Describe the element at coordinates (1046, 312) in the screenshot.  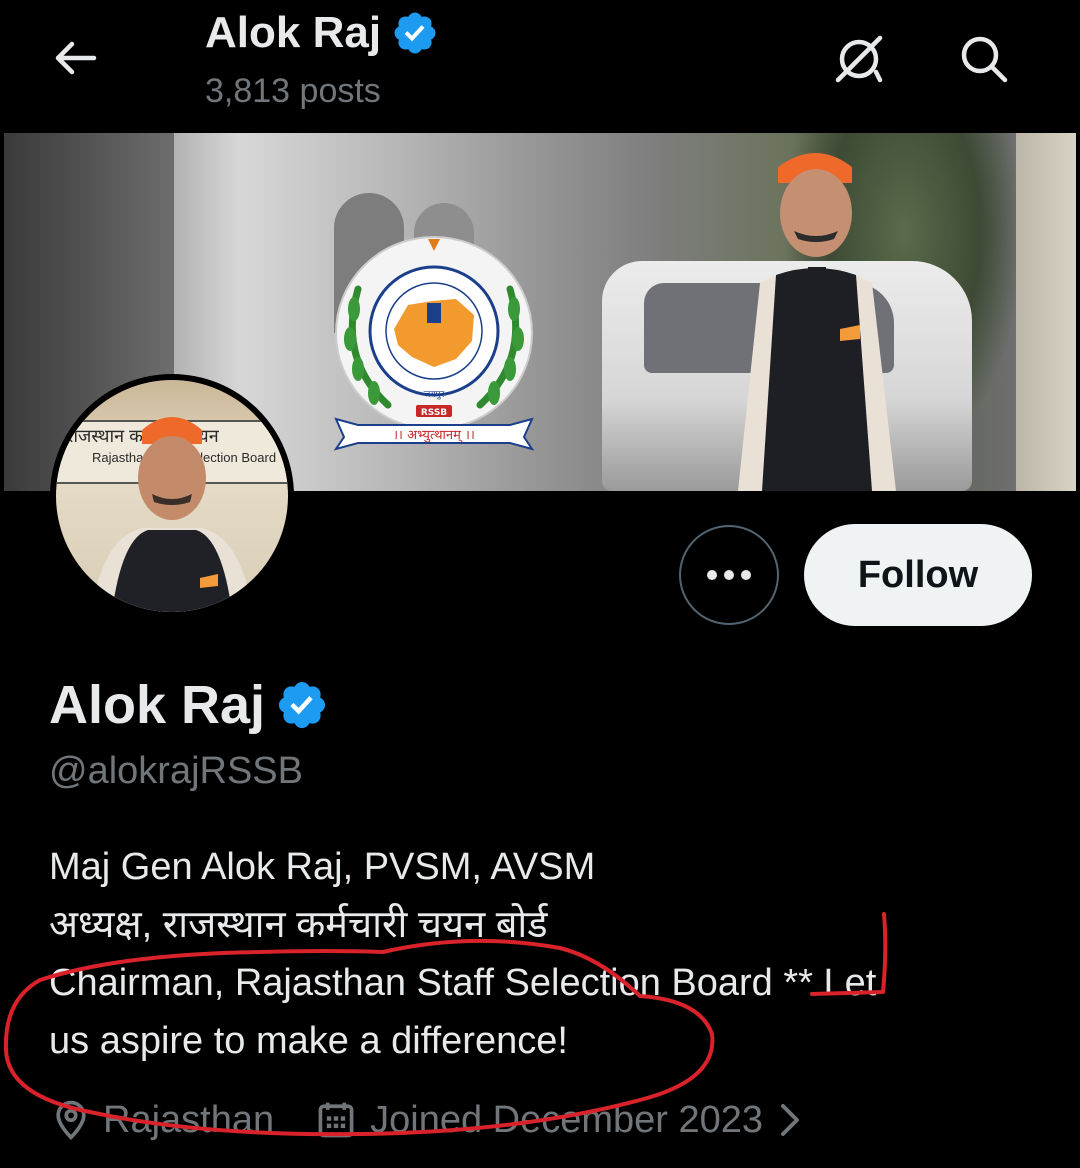
I see `banner-pillar` at that location.